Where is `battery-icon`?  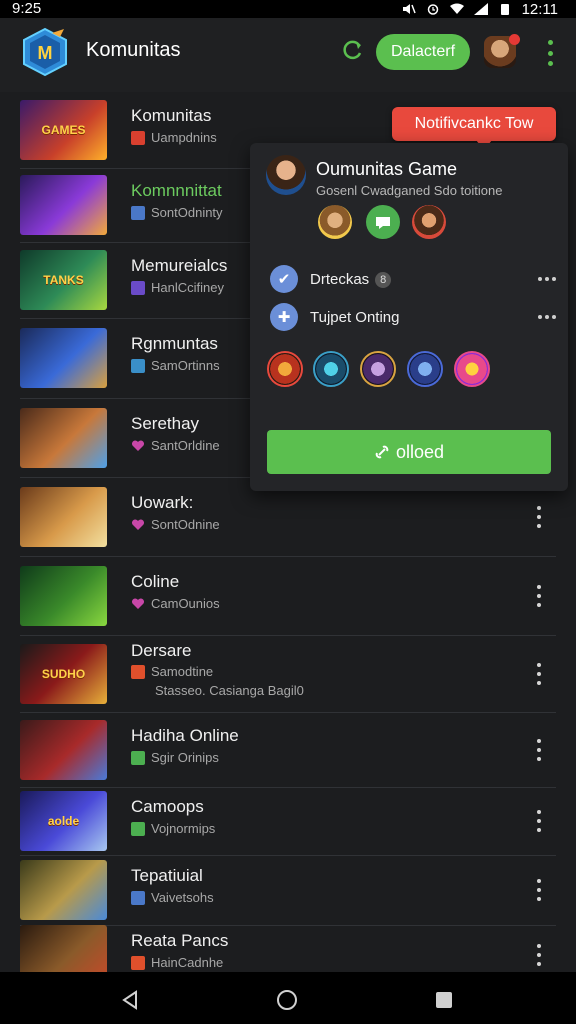 battery-icon is located at coordinates (504, 9).